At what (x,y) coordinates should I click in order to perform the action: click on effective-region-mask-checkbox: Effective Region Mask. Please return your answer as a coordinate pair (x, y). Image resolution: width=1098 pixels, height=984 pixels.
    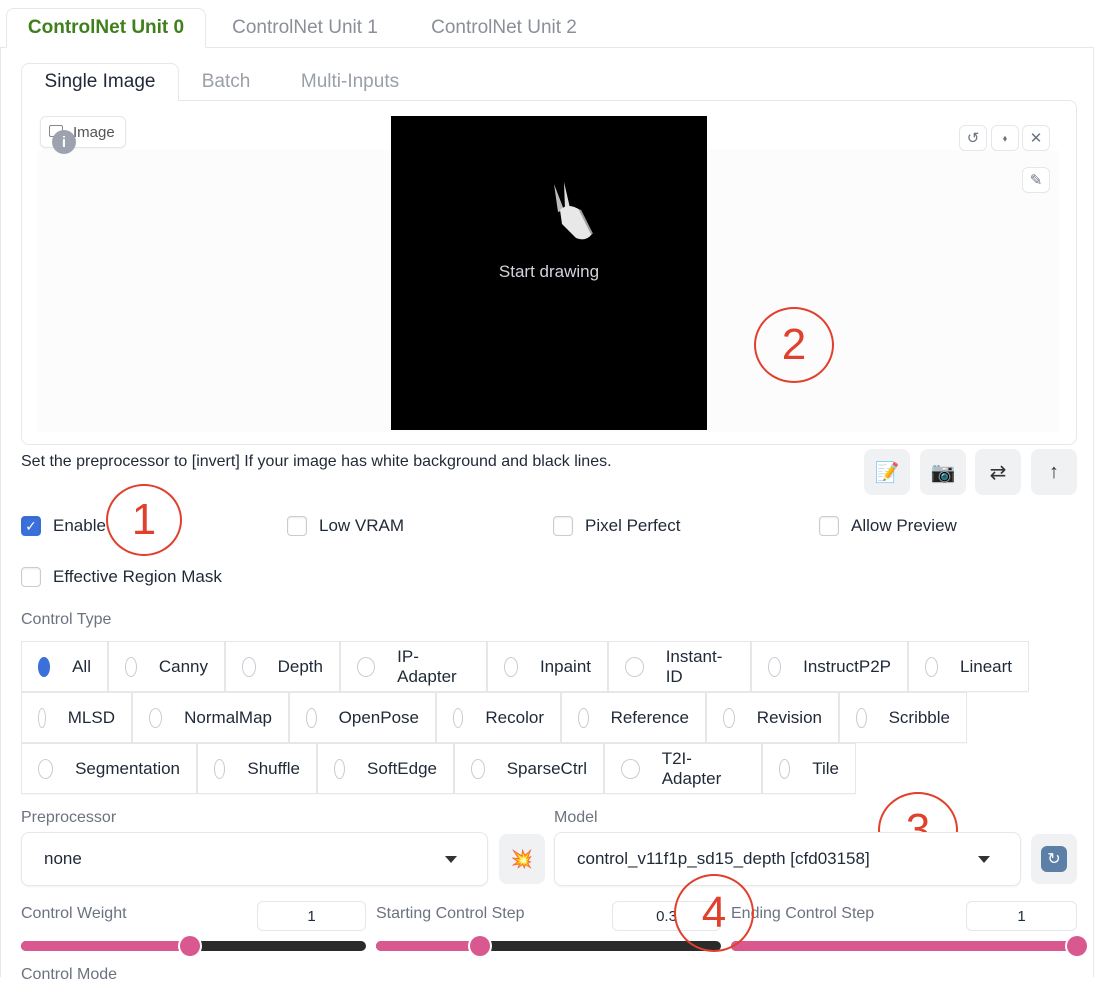
    Looking at the image, I should click on (121, 577).